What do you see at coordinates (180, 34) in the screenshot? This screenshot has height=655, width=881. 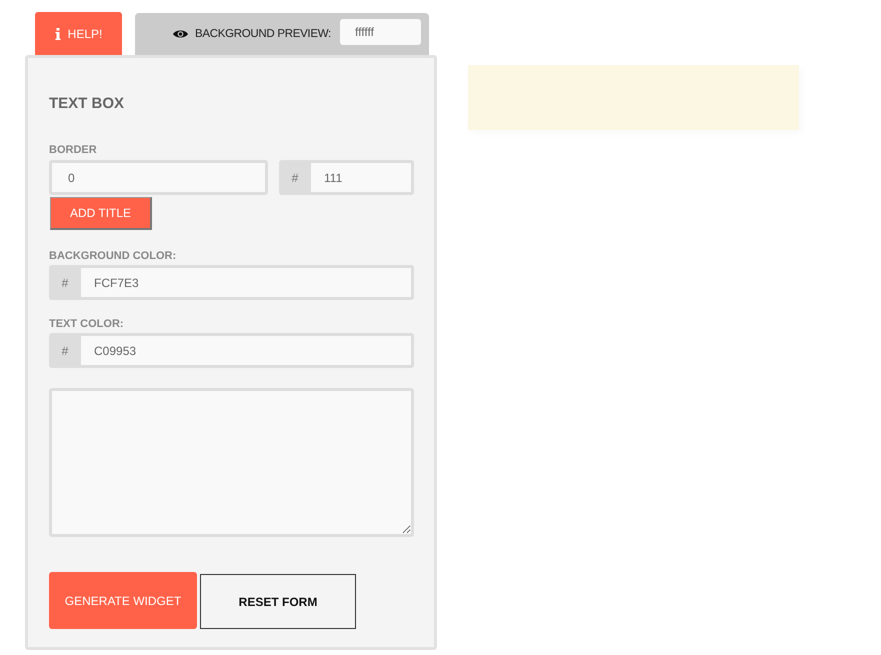 I see `eye-icon` at bounding box center [180, 34].